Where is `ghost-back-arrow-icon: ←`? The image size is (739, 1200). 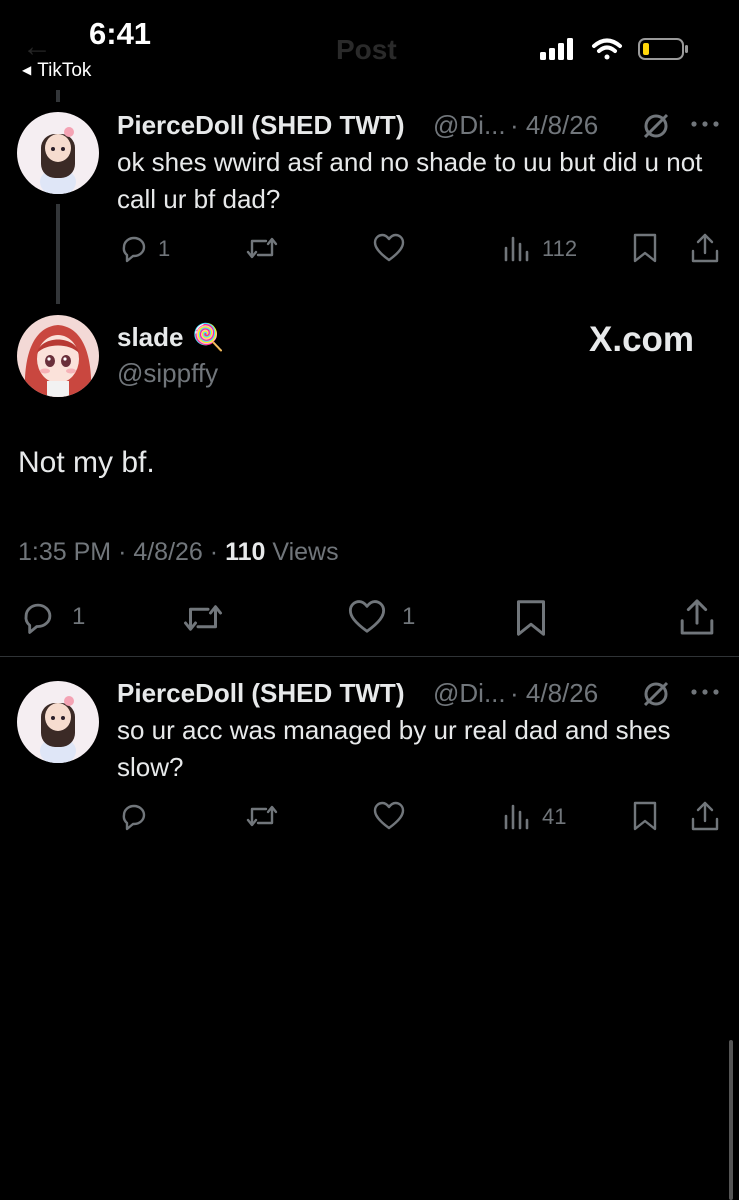
ghost-back-arrow-icon: ← is located at coordinates (37, 46).